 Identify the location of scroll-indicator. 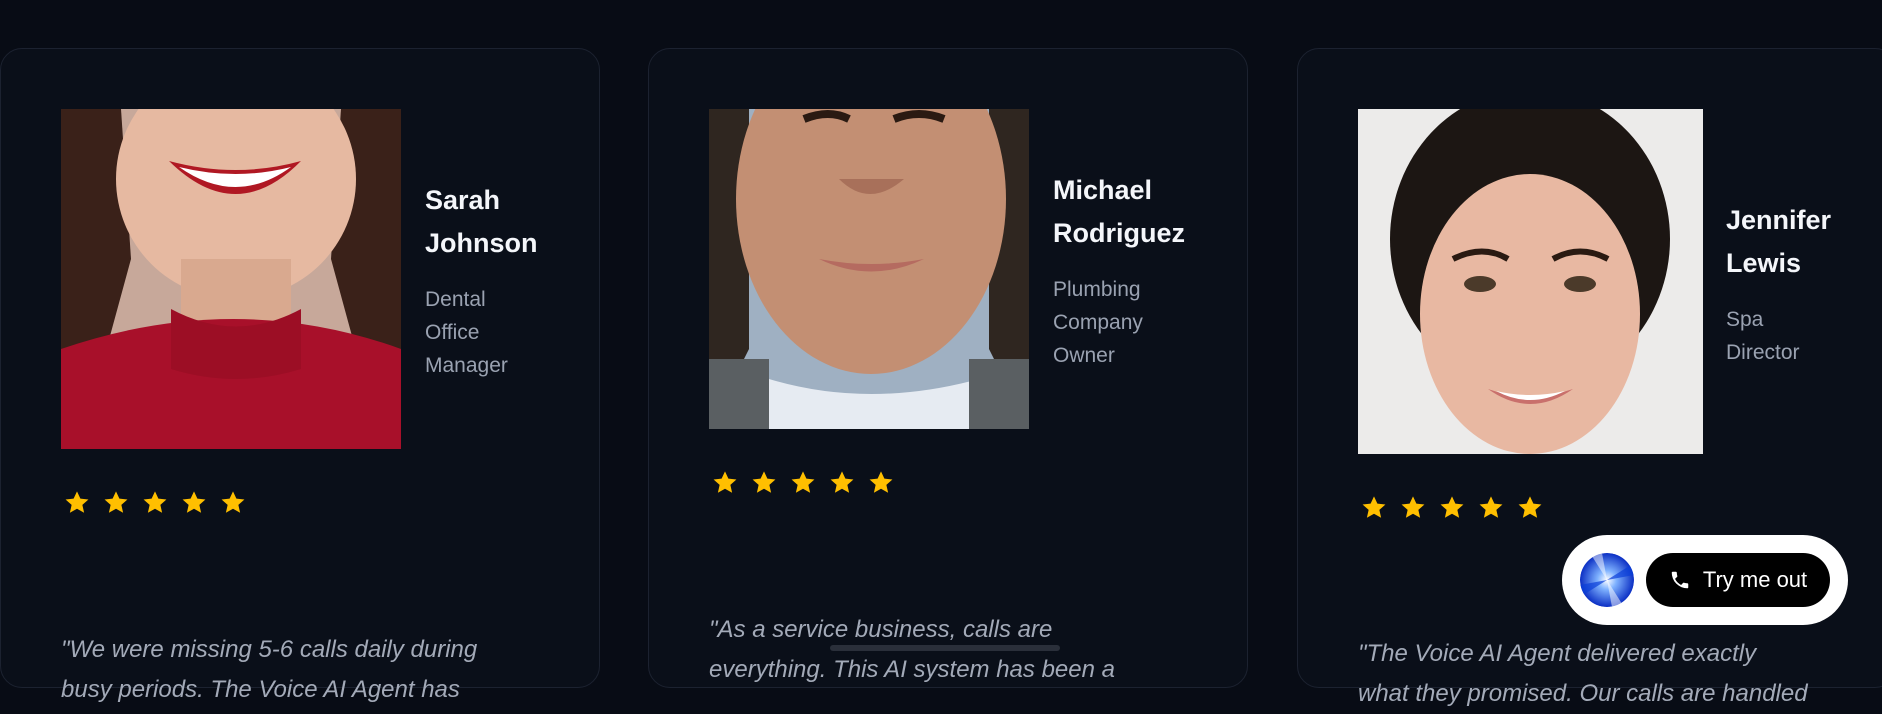
(945, 648).